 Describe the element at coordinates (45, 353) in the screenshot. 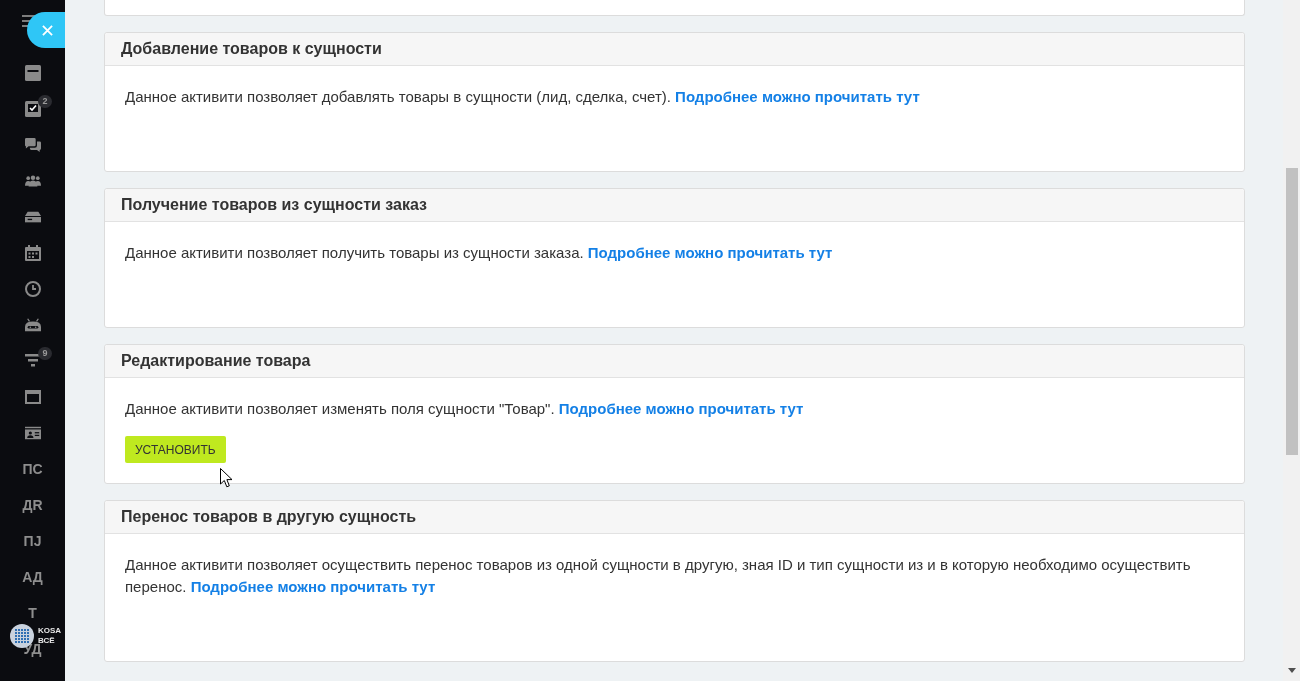

I see `count-badge: 9` at that location.